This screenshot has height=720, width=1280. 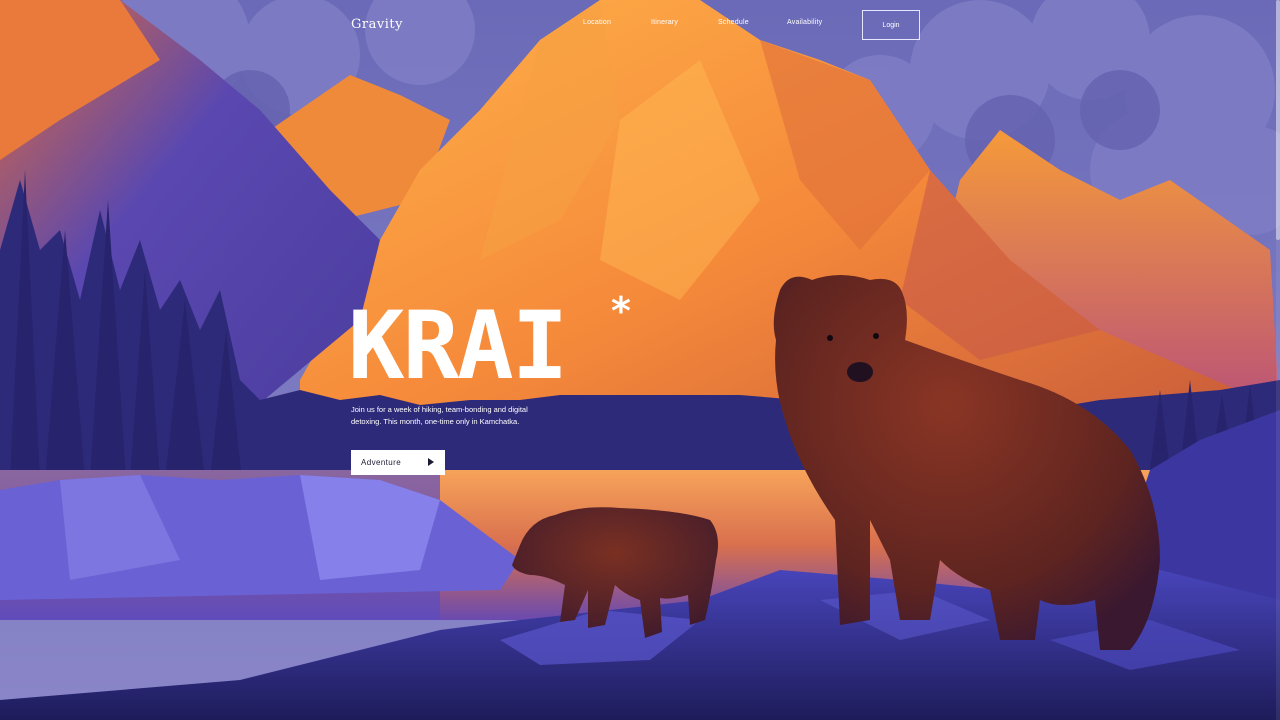 What do you see at coordinates (1278, 360) in the screenshot?
I see `scrollbar` at bounding box center [1278, 360].